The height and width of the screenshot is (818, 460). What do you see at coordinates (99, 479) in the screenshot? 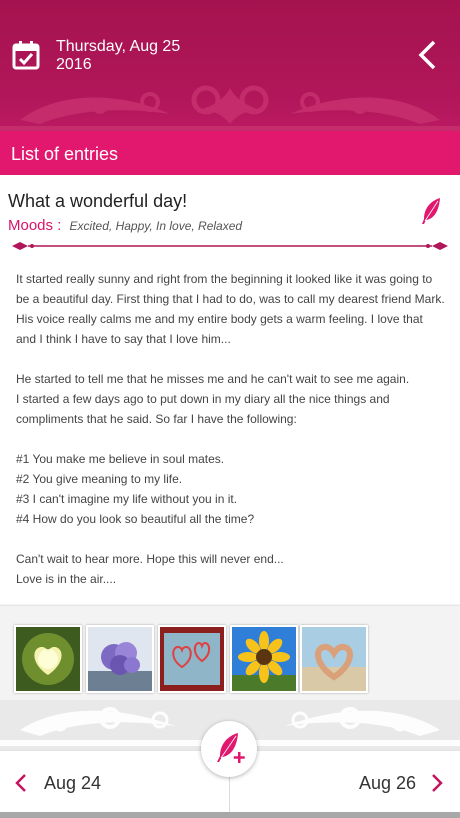
I see `entry-list-item: #2 You give meaning to my life.` at bounding box center [99, 479].